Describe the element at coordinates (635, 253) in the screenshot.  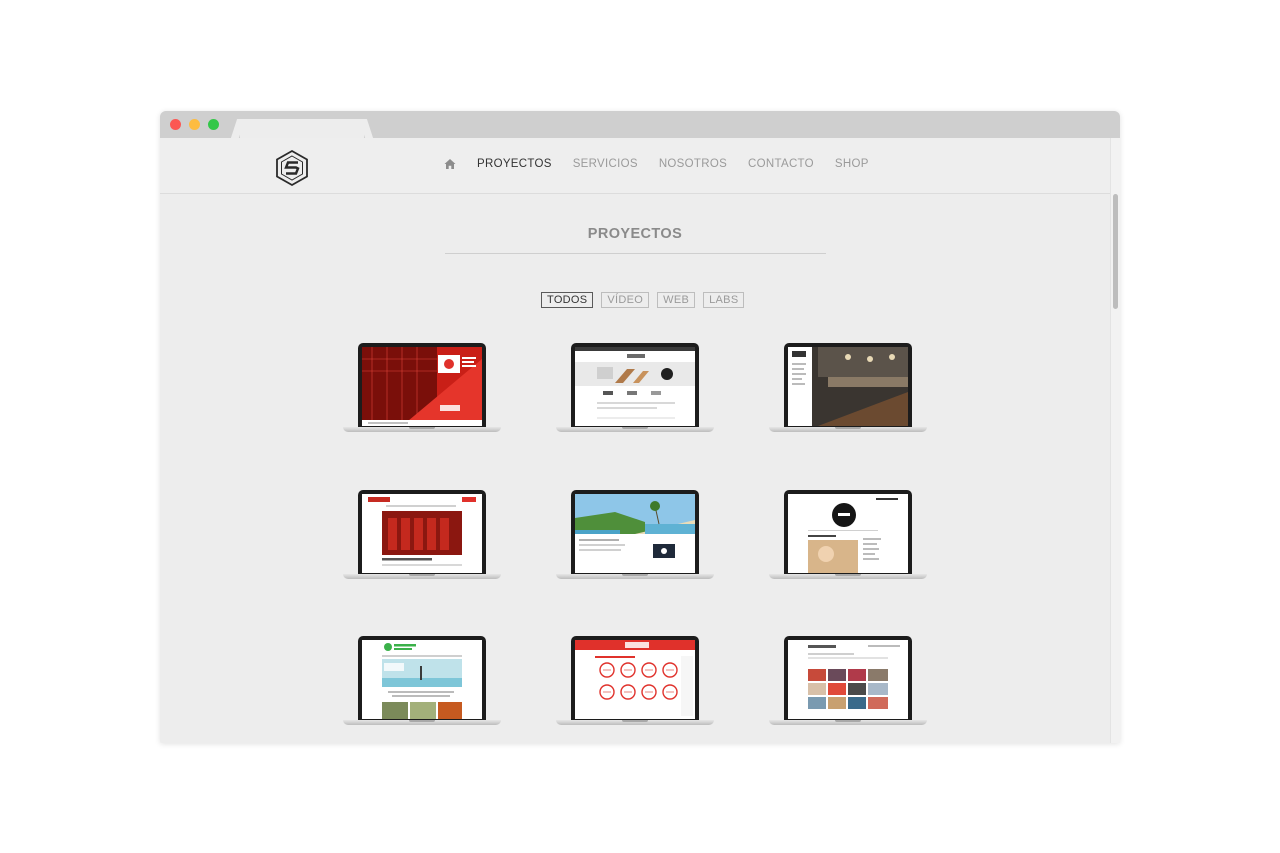
I see `title-divider` at that location.